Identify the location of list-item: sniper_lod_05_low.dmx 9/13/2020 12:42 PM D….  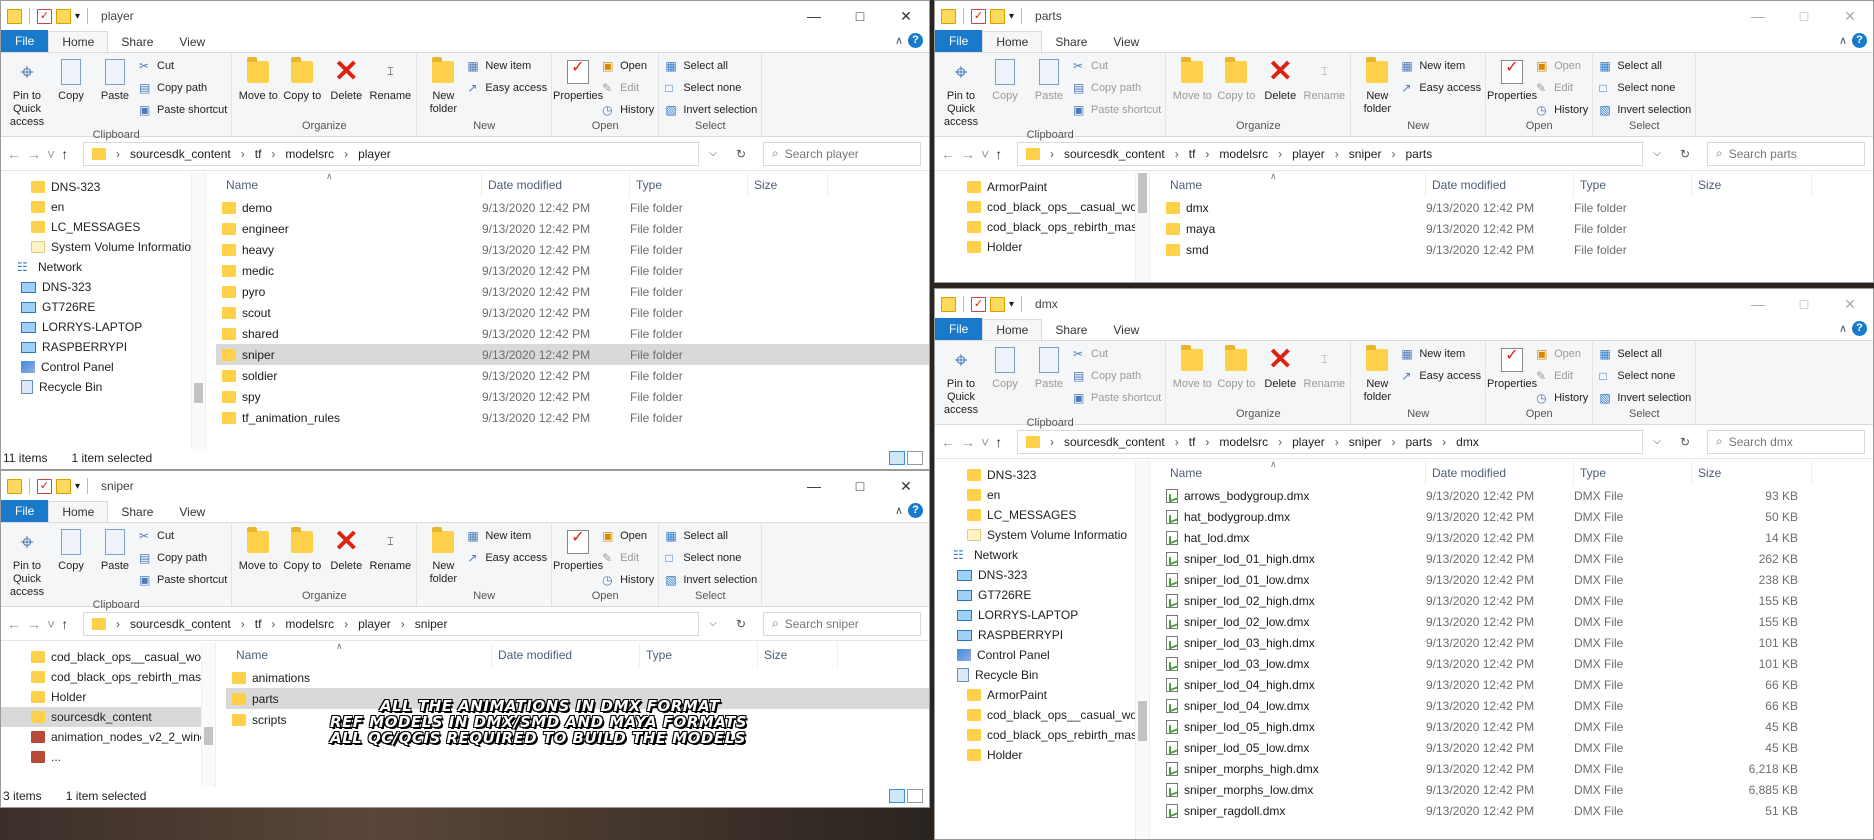
(1516, 747).